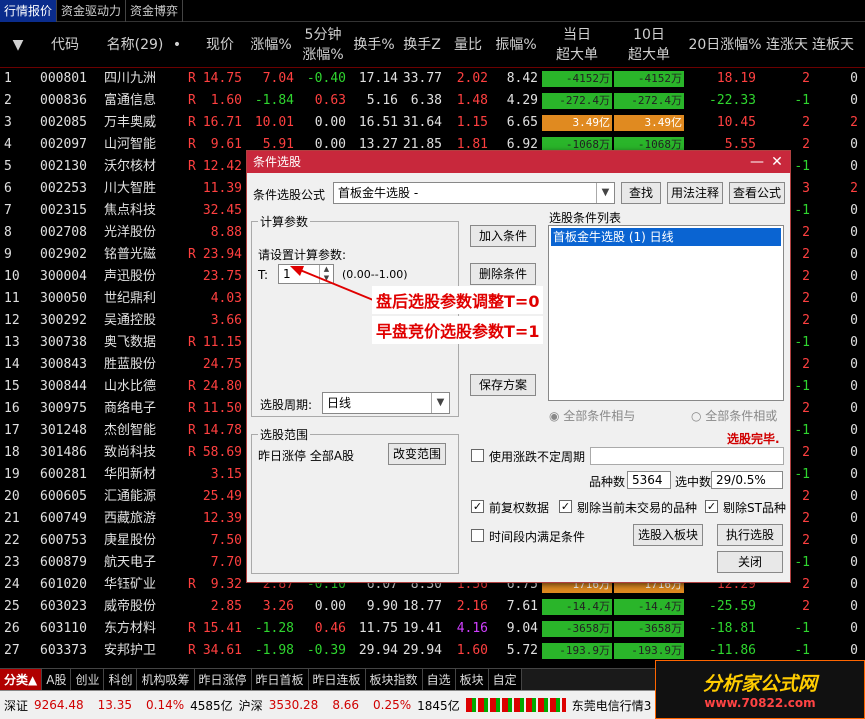  Describe the element at coordinates (439, 680) in the screenshot. I see `bottom-tab-9: 自选` at that location.